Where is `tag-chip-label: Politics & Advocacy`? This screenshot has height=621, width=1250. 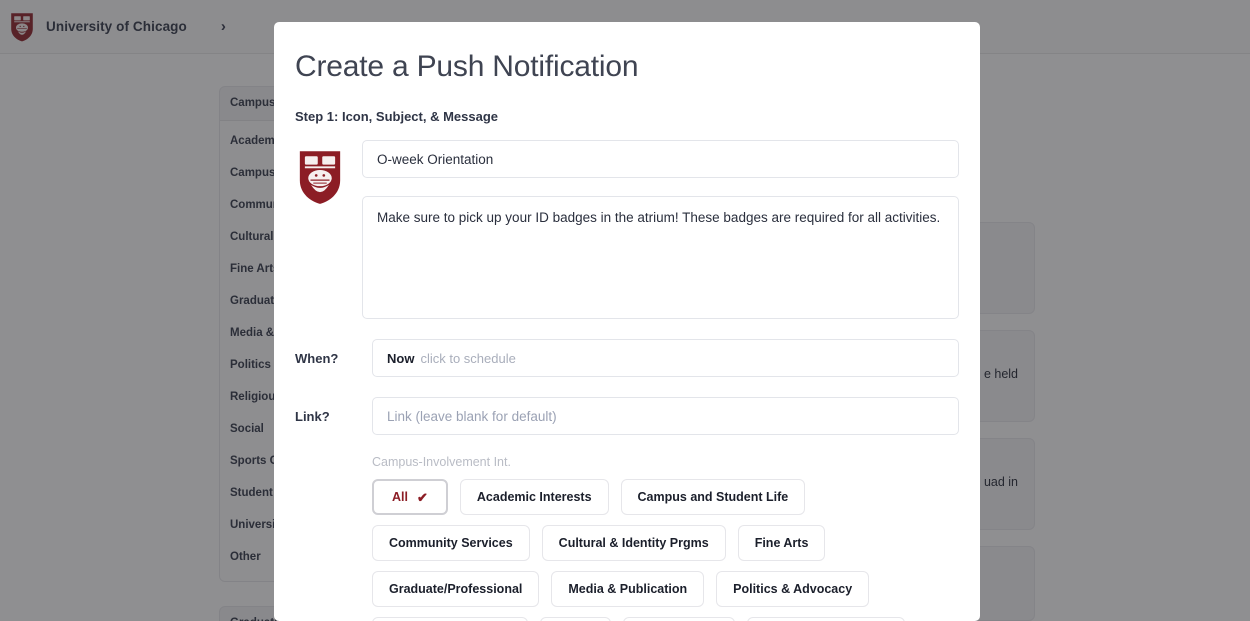
tag-chip-label: Politics & Advocacy is located at coordinates (793, 589).